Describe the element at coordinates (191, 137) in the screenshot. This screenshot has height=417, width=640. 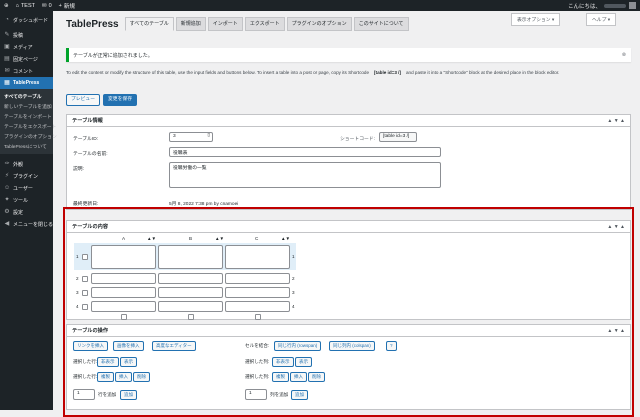
I see `table-id-input: 3 ▯` at that location.